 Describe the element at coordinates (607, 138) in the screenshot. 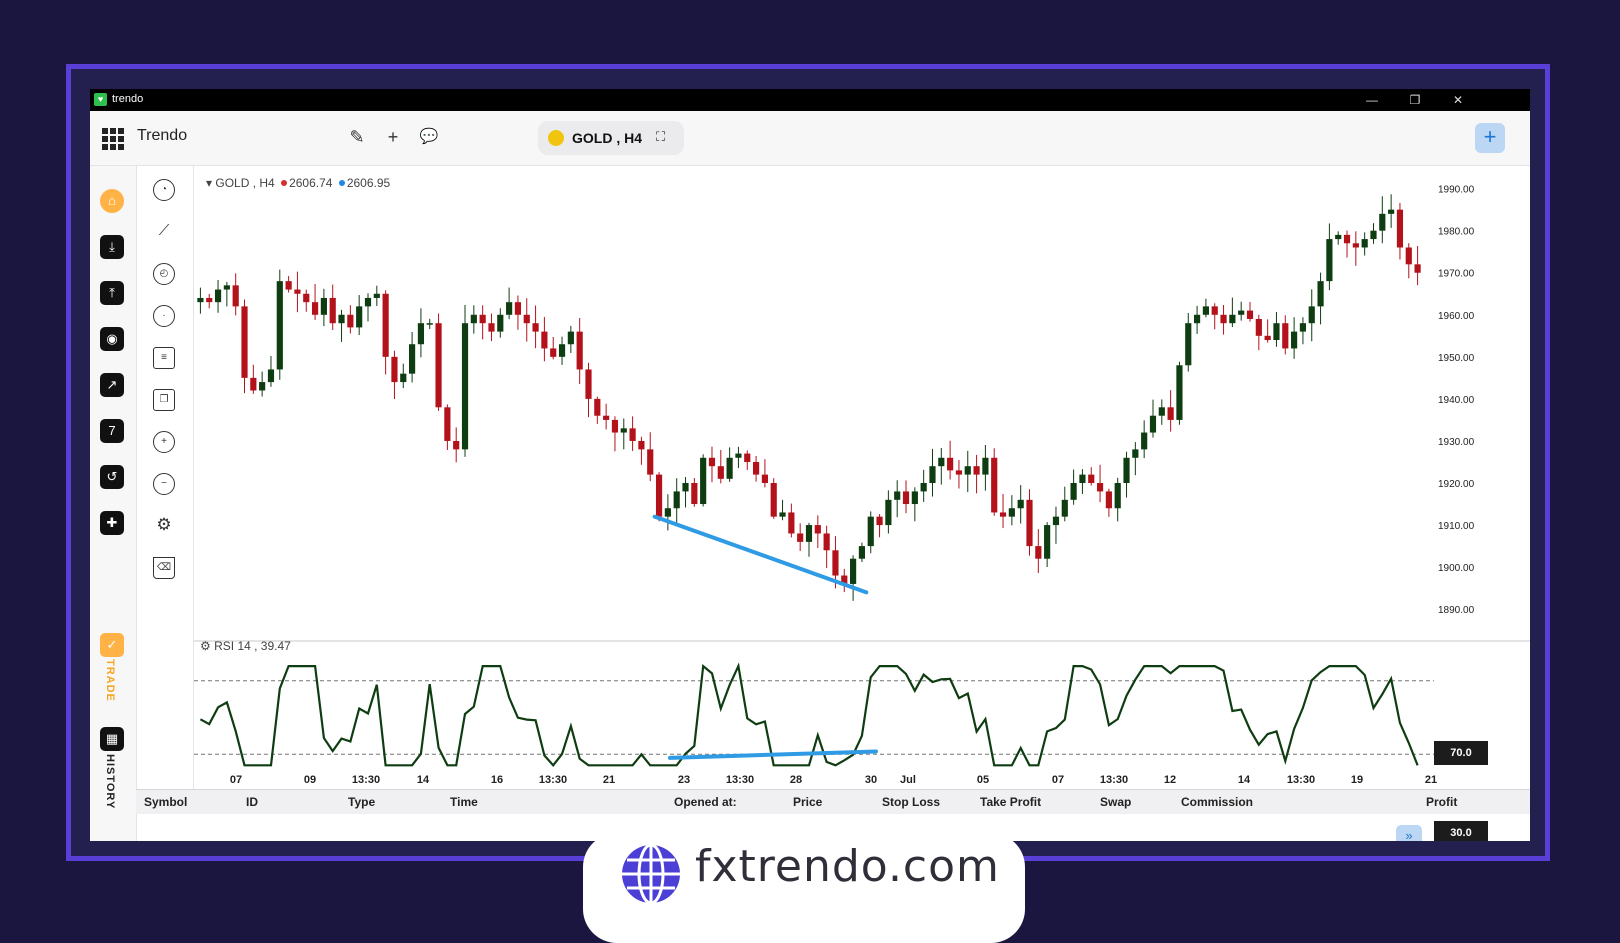

I see `symbol-label: GOLD , H4` at that location.